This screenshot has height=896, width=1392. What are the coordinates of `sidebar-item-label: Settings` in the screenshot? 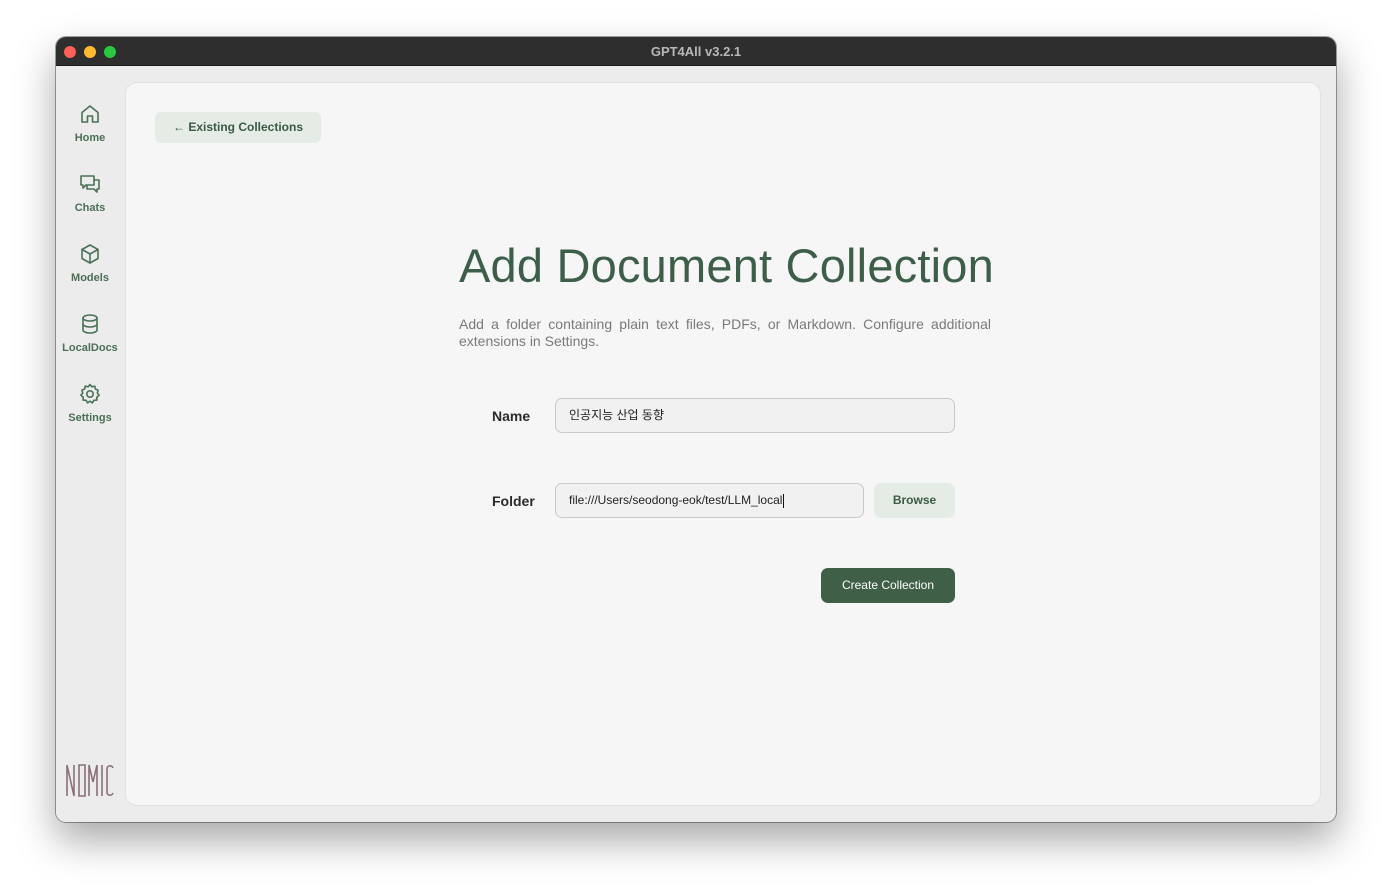 It's located at (90, 418).